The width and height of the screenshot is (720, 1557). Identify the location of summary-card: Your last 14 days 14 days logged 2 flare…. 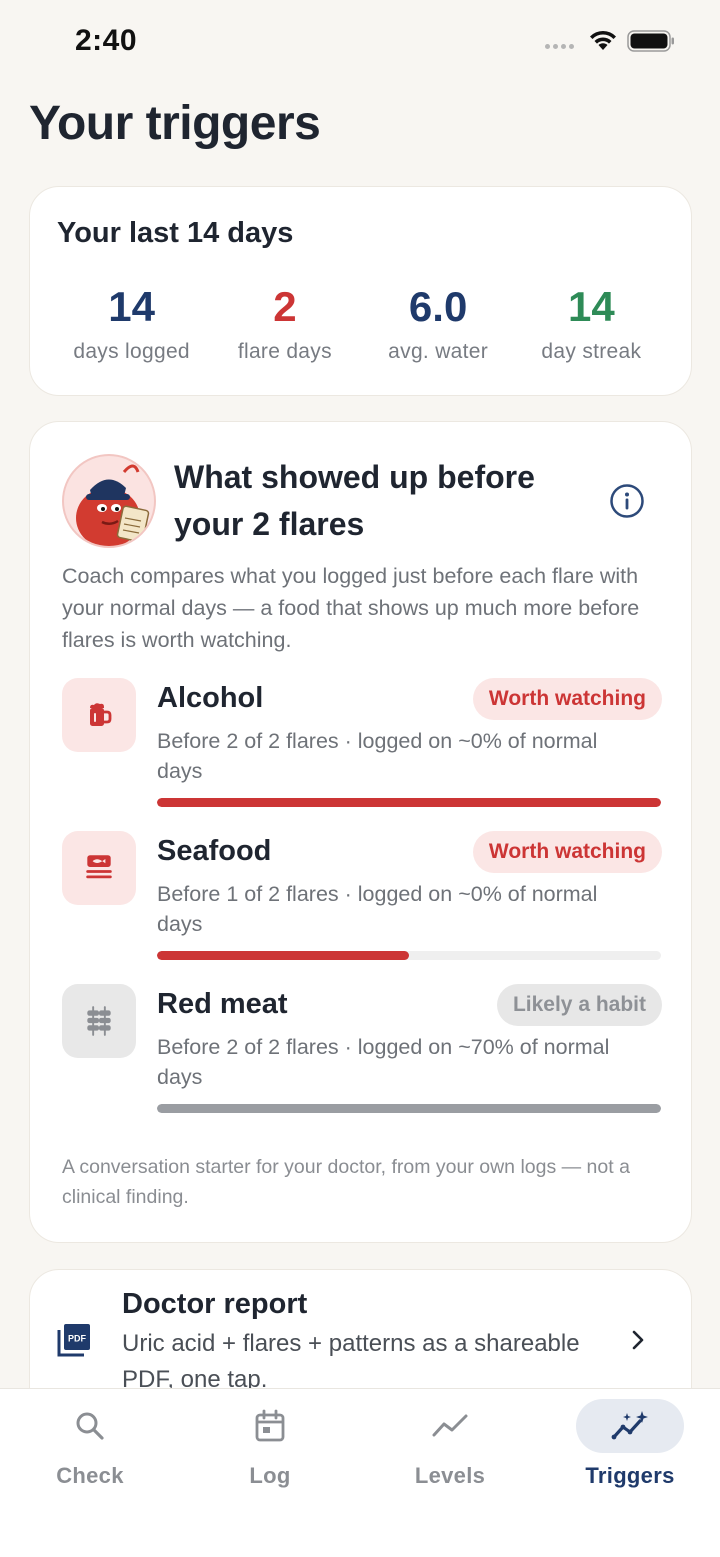
(360, 291).